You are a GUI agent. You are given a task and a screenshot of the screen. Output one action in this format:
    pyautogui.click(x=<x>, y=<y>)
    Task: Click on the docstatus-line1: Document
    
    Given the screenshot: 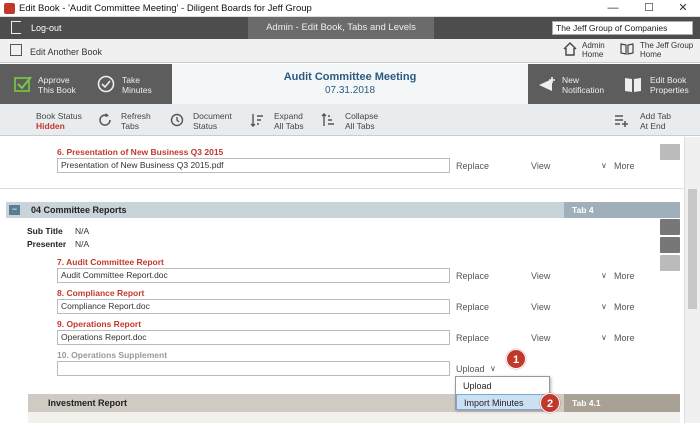 What is the action you would take?
    pyautogui.click(x=212, y=116)
    